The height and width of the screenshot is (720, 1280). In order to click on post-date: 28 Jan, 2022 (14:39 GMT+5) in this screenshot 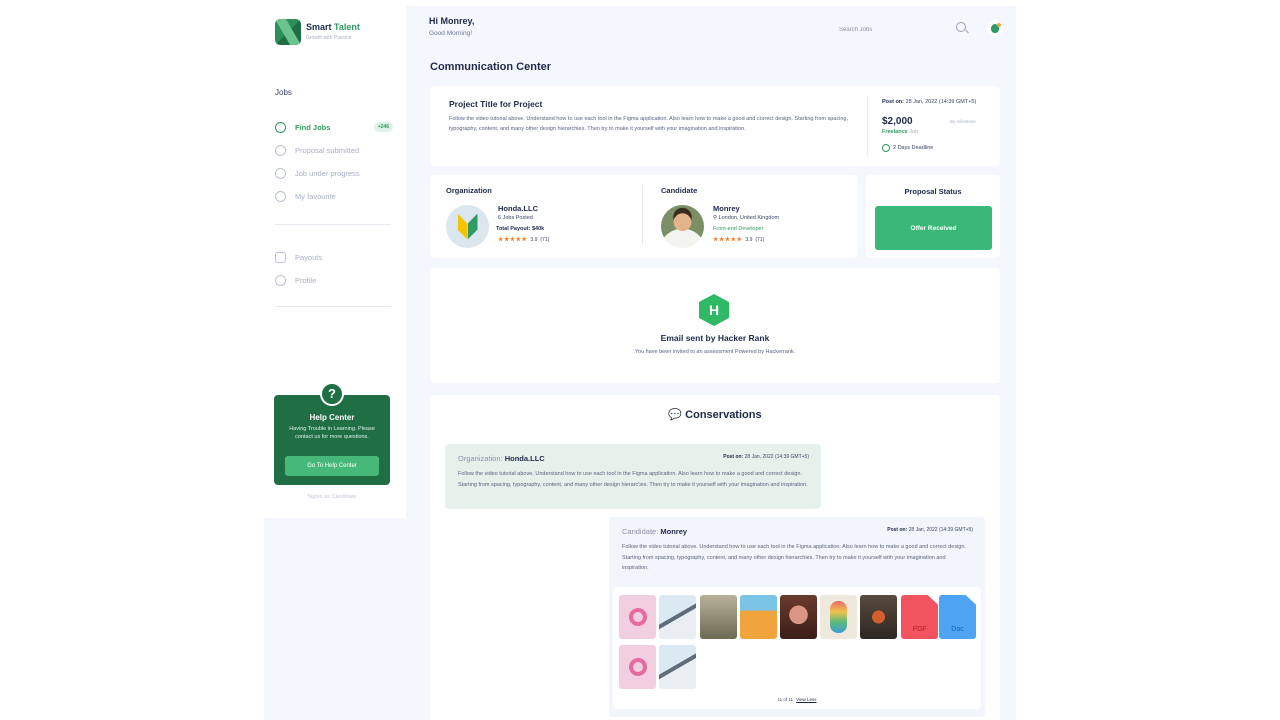, I will do `click(776, 457)`.